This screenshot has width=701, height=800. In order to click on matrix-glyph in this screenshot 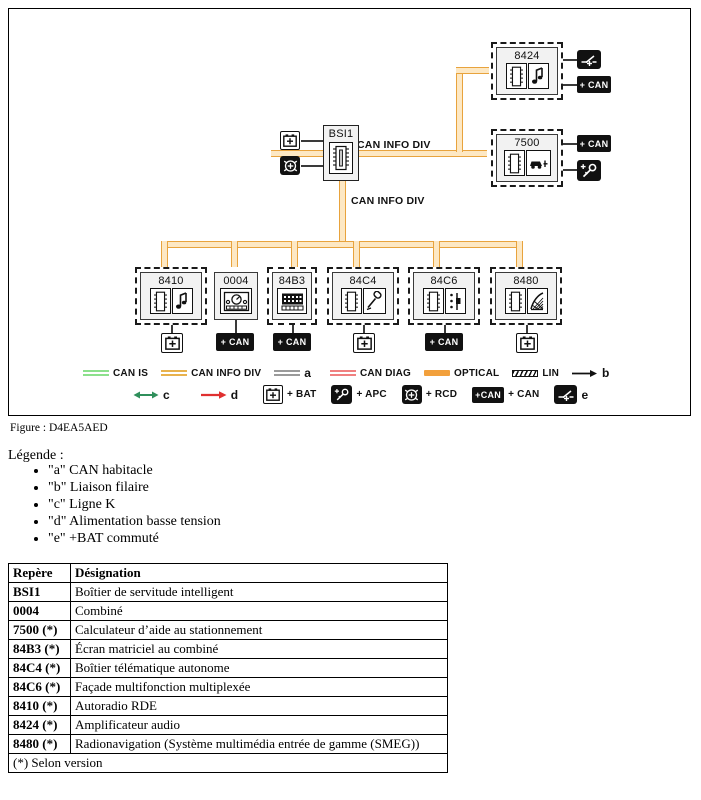, I will do `click(292, 301)`.